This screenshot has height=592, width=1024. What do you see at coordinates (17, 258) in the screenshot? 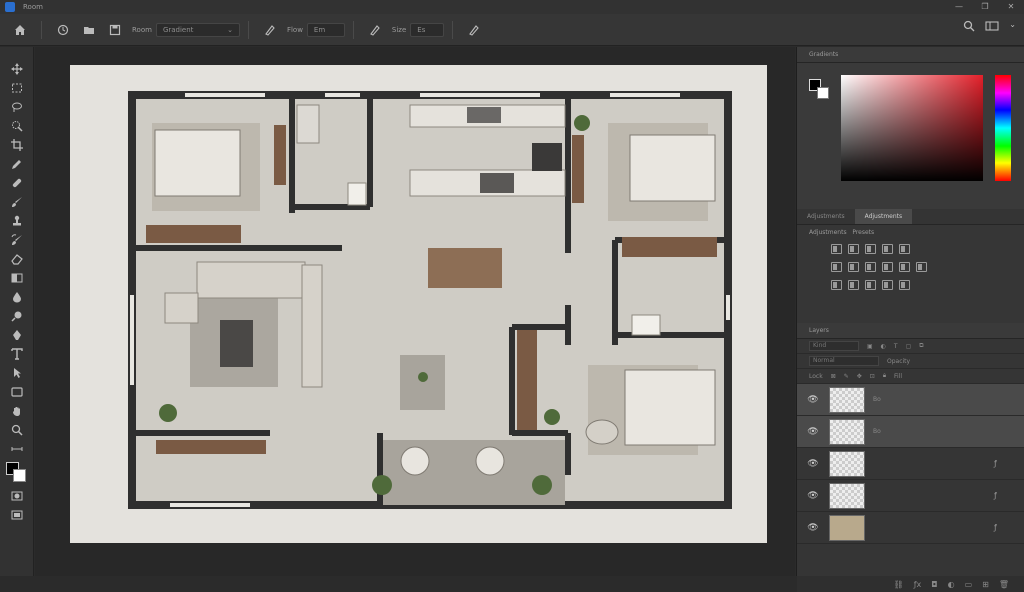
I see `eraser-icon` at bounding box center [17, 258].